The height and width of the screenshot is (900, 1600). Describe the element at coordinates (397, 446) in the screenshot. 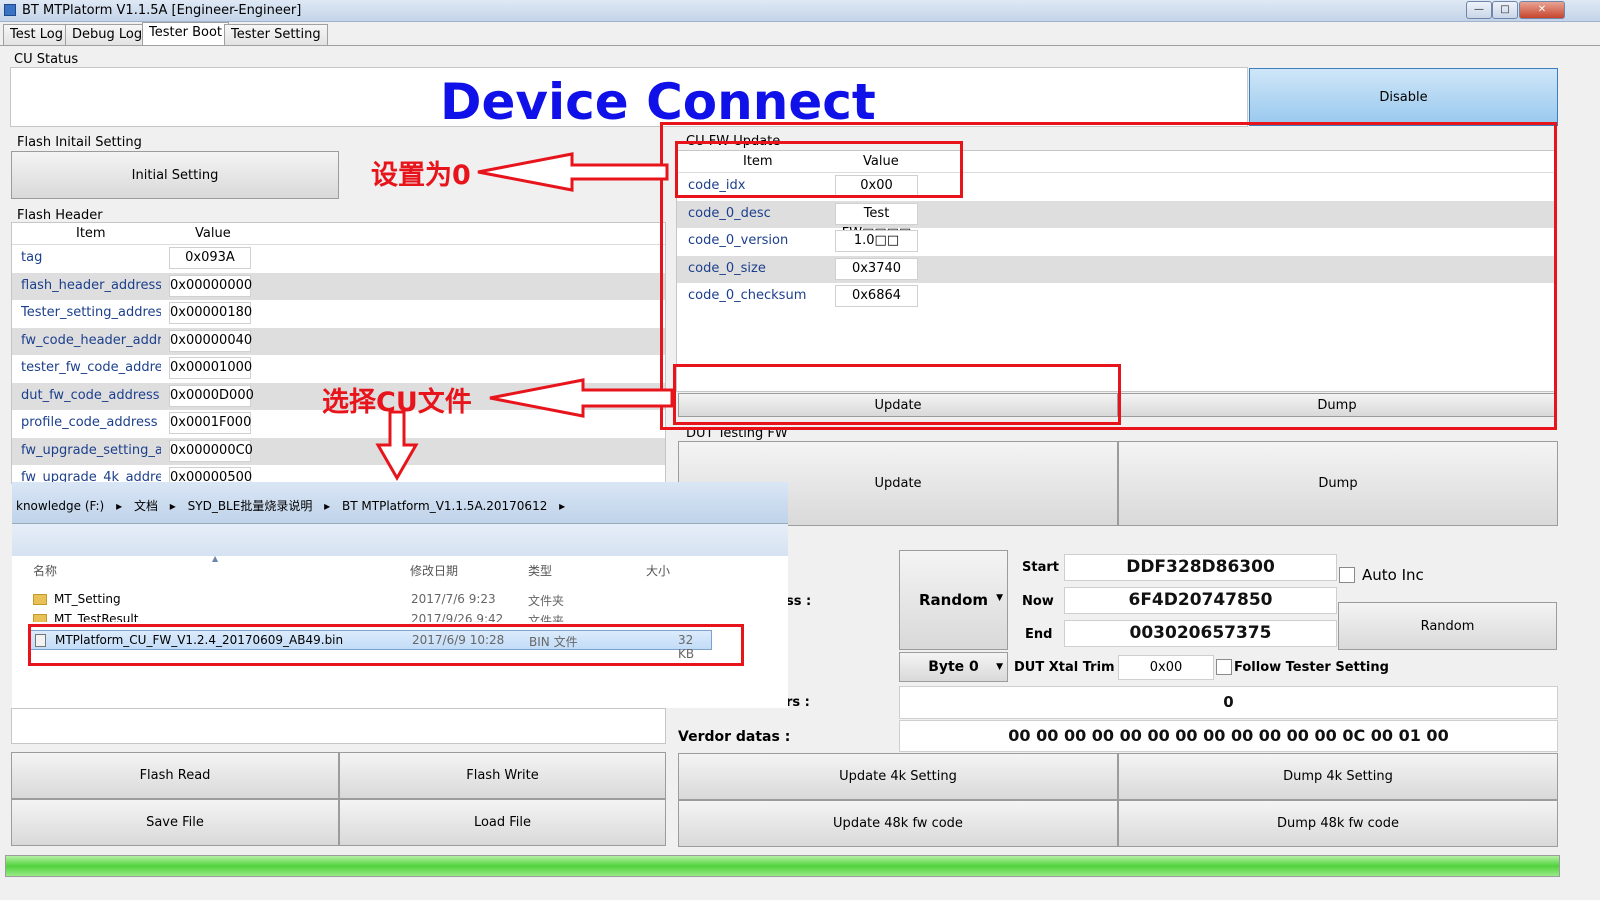

I see `arrow-down-icon` at that location.